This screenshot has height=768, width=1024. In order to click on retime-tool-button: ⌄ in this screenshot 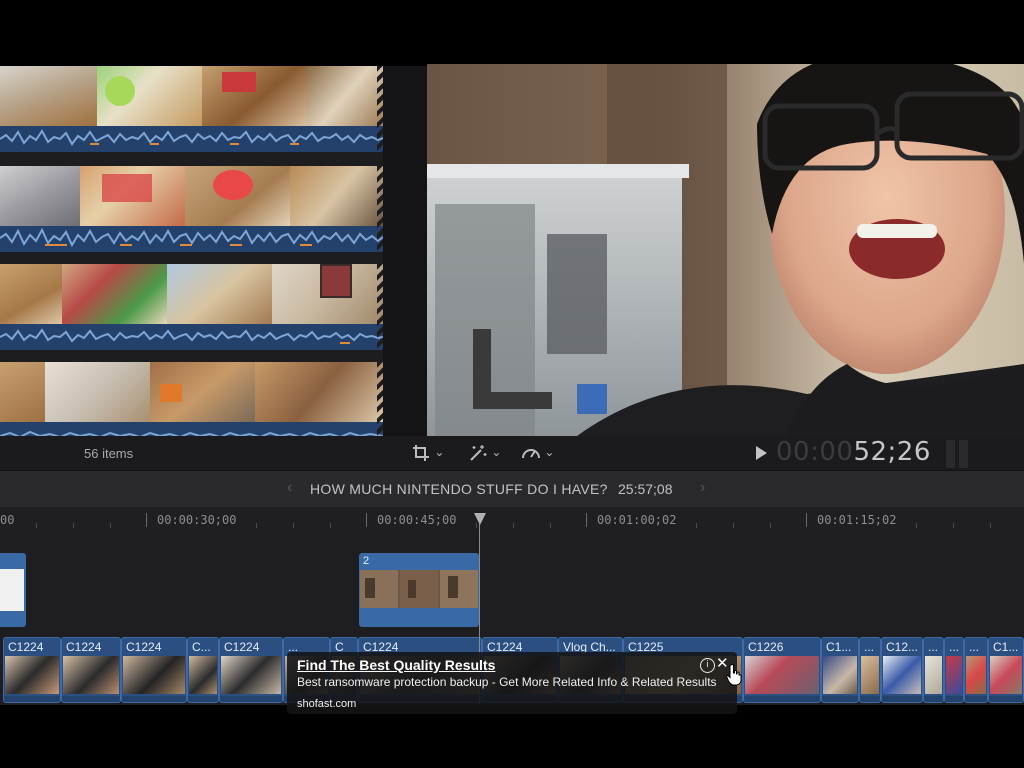, I will do `click(537, 453)`.